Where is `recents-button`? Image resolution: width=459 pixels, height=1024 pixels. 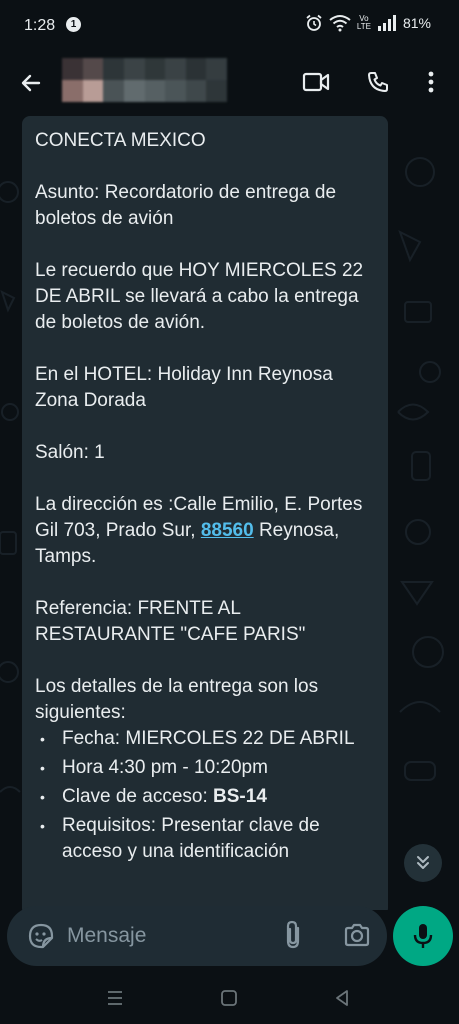
recents-button is located at coordinates (115, 998).